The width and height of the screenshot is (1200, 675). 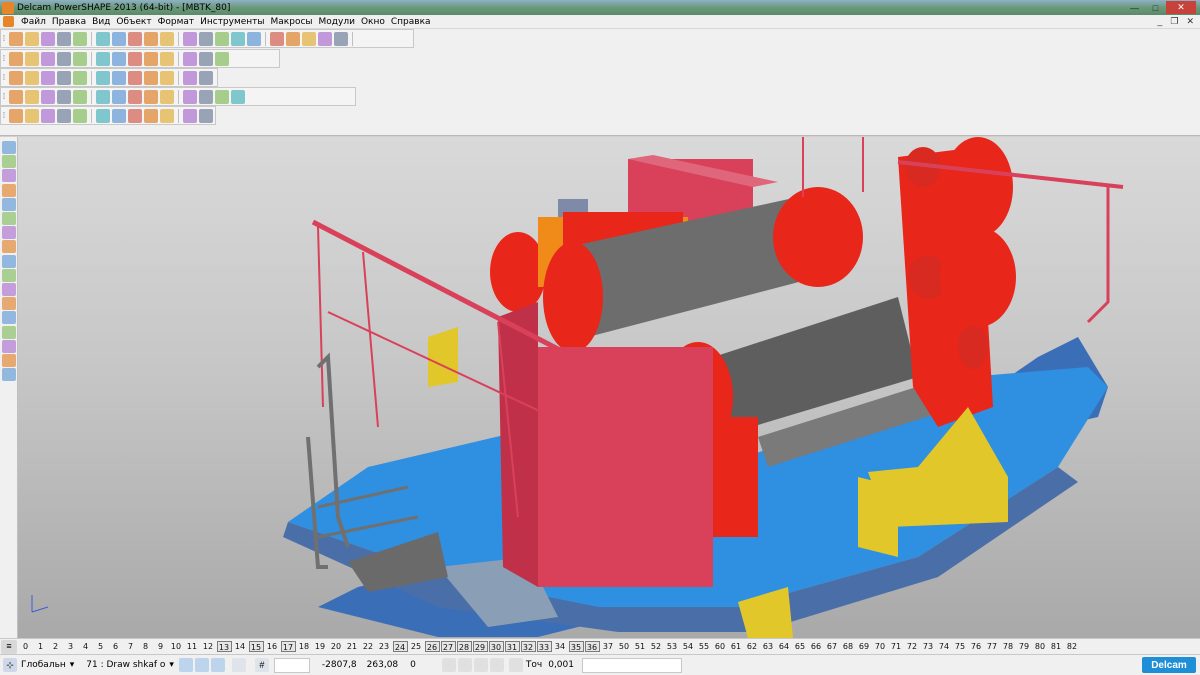 What do you see at coordinates (912, 646) in the screenshot?
I see `level-72: 72` at bounding box center [912, 646].